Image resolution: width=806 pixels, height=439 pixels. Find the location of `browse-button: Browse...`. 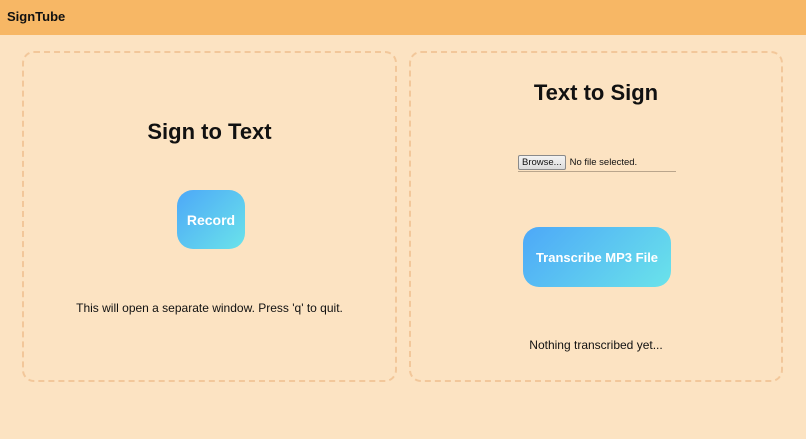

browse-button: Browse... is located at coordinates (542, 162).